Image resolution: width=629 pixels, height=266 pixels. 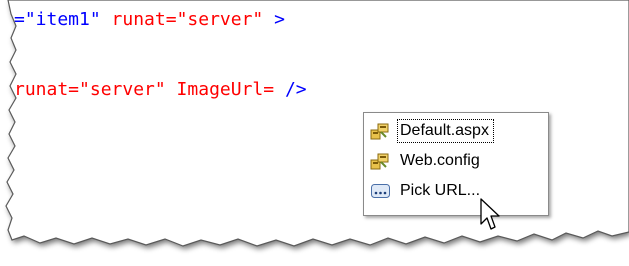 What do you see at coordinates (225, 89) in the screenshot?
I see `imageurl-attribute: ImageUrl=` at bounding box center [225, 89].